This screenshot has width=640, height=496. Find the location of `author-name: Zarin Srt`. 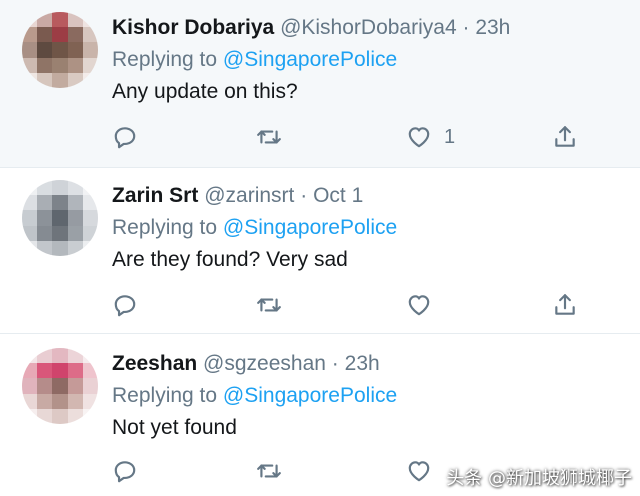

author-name: Zarin Srt is located at coordinates (155, 195).